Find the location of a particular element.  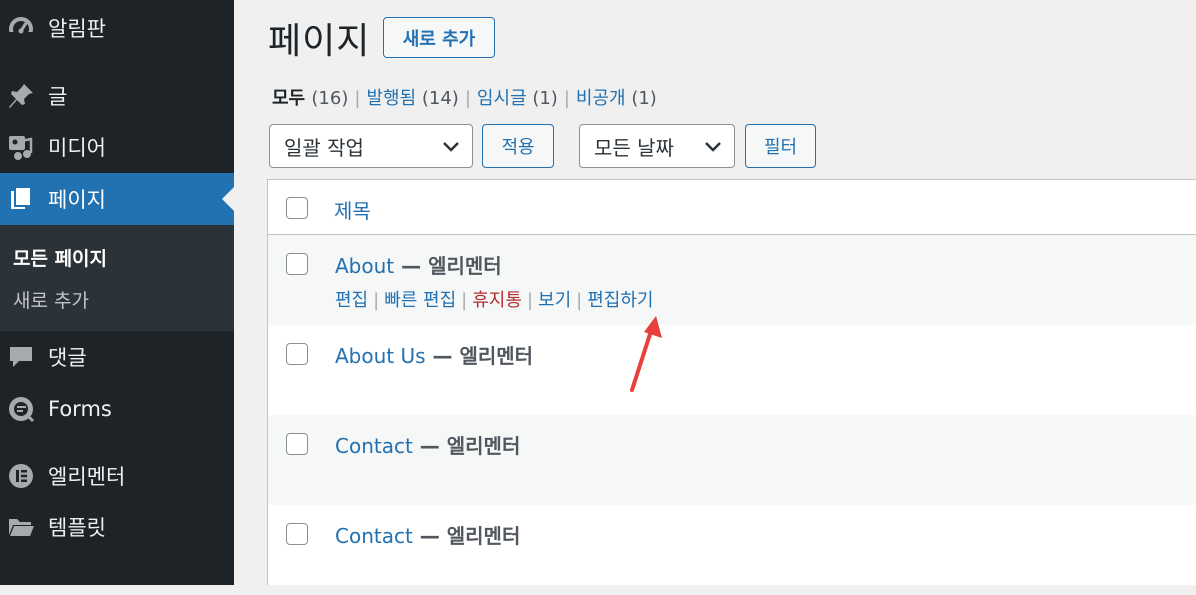

row-actions: 편집 | 빠른 편집 | 휴지통 | 보기 | 편집하기 is located at coordinates (494, 300).